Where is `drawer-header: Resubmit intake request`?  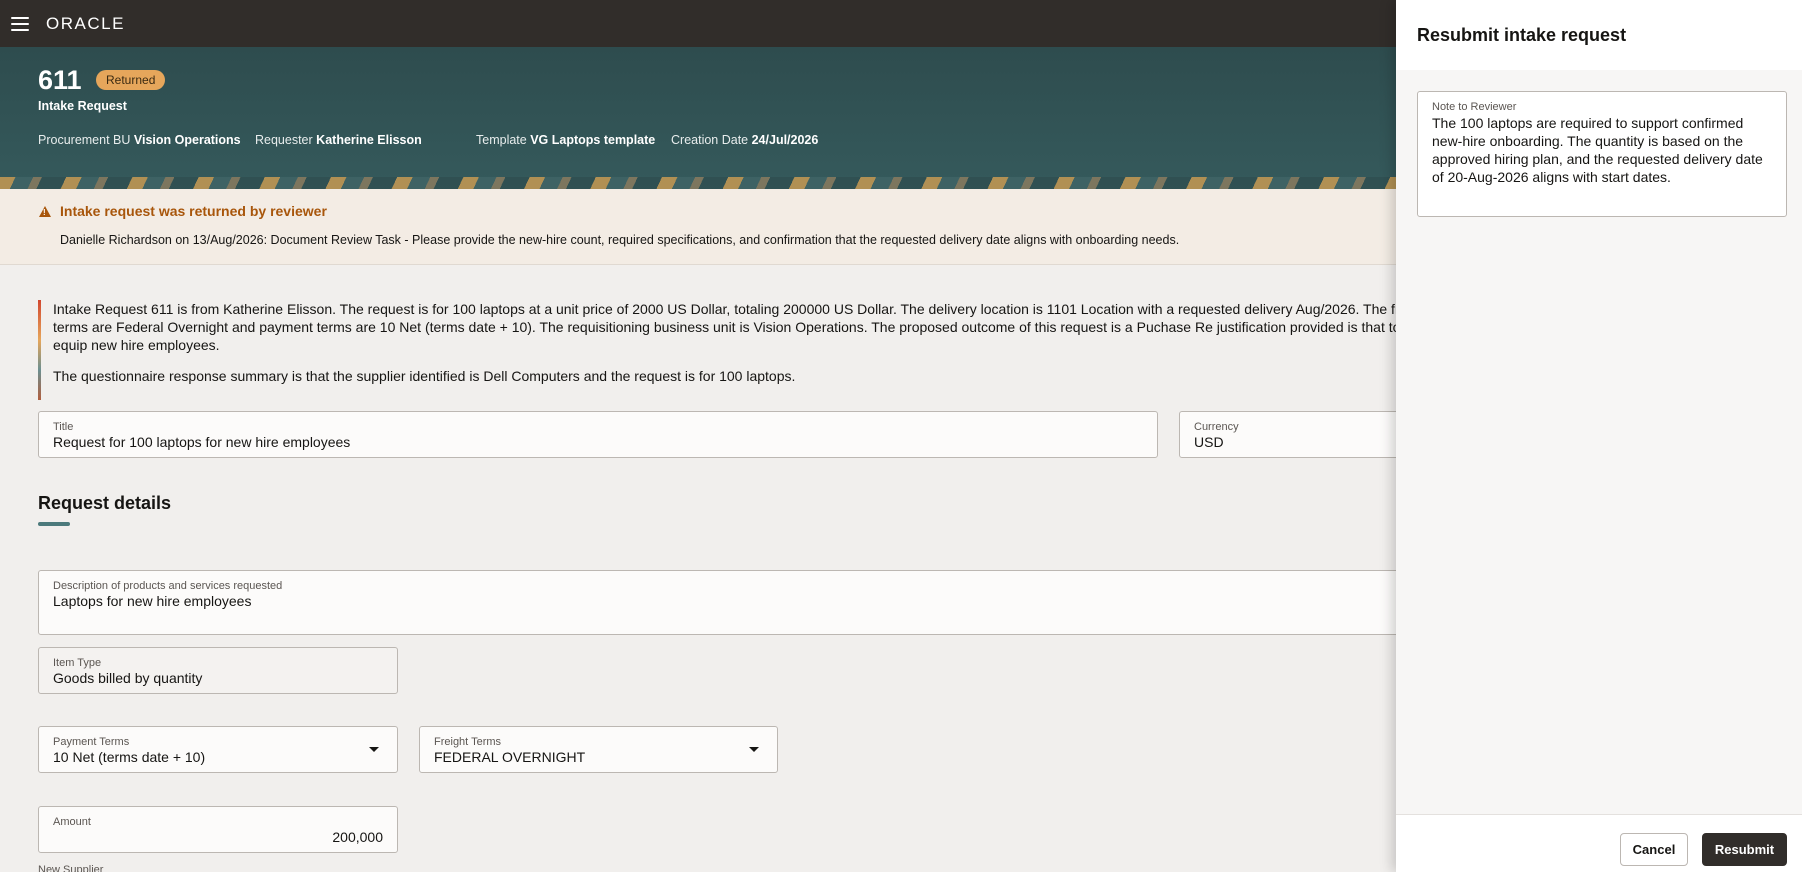 drawer-header: Resubmit intake request is located at coordinates (1599, 35).